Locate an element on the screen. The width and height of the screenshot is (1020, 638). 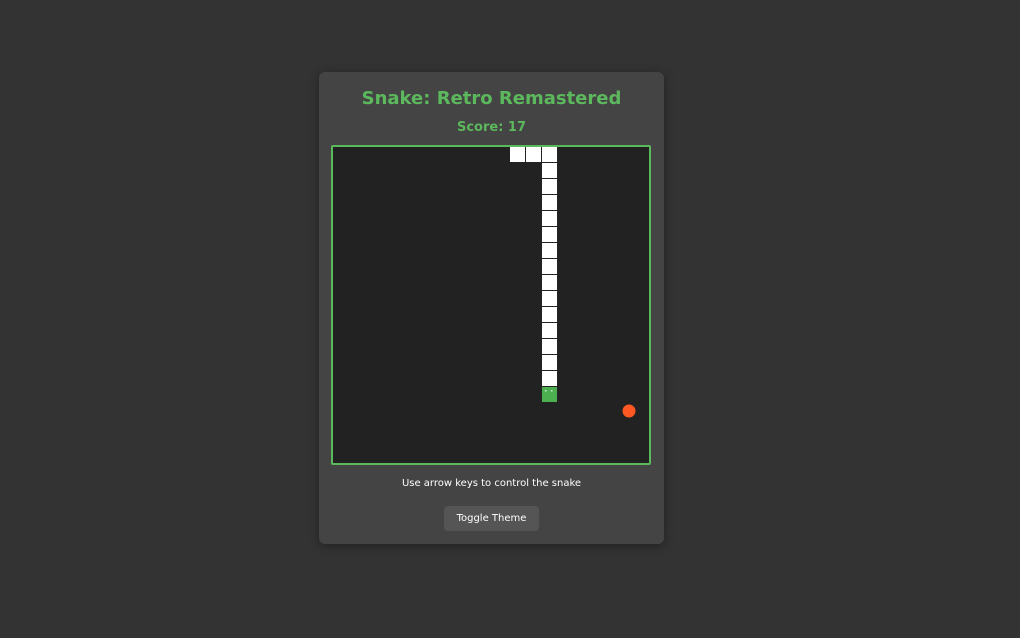
board-canvas is located at coordinates (573, 282).